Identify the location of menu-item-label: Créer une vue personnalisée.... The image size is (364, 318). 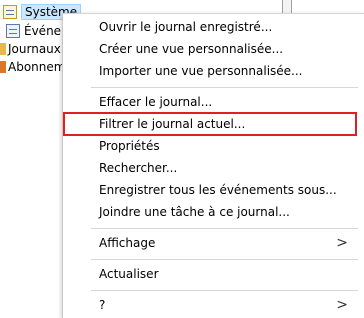
(191, 49).